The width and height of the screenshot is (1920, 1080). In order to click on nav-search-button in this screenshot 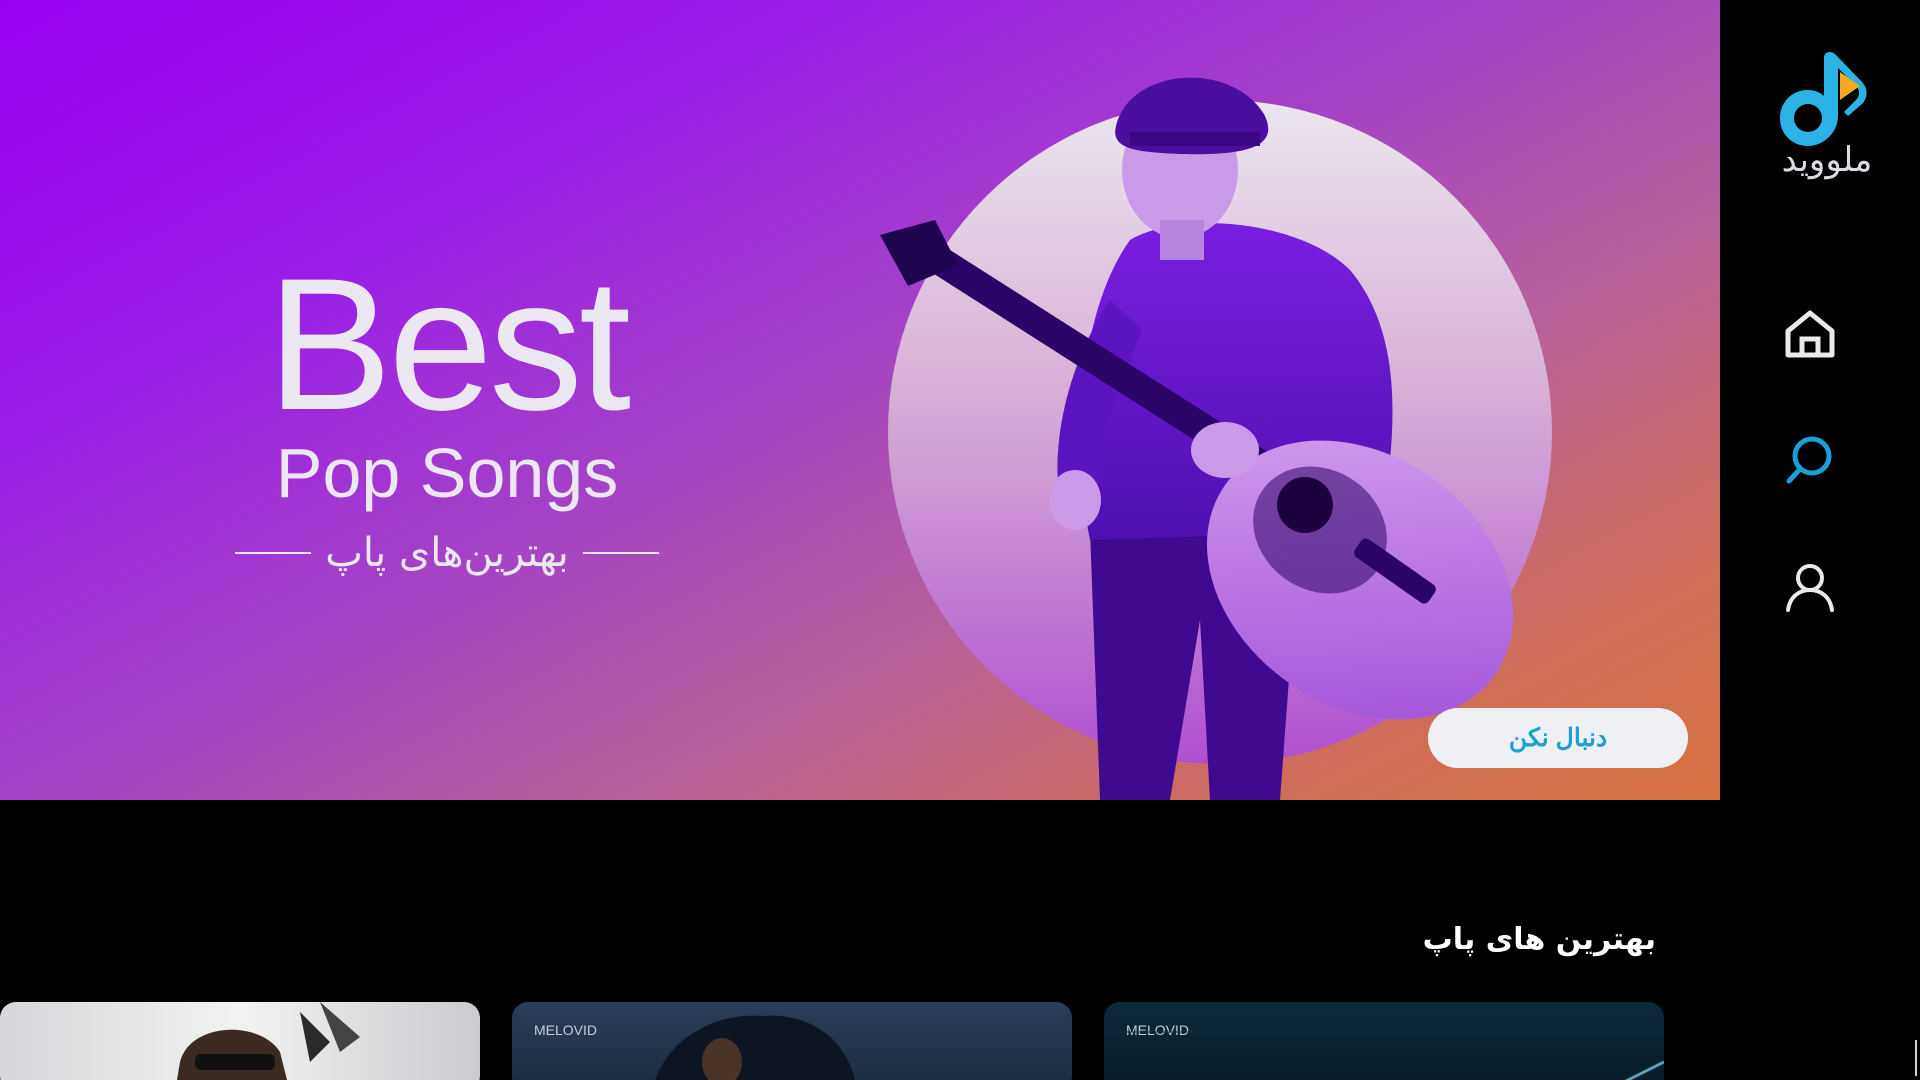, I will do `click(1810, 460)`.